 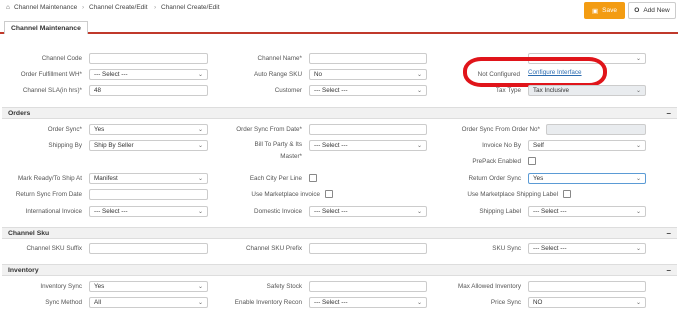 What do you see at coordinates (65, 145) in the screenshot?
I see `shipping-by-label: Shipping By` at bounding box center [65, 145].